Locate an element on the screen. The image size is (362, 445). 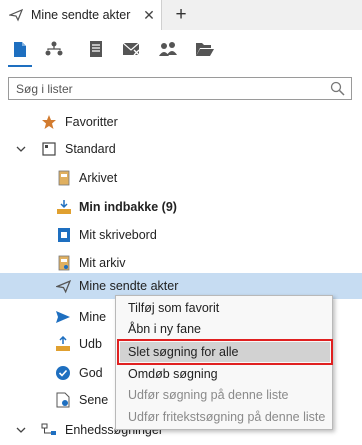
tree-label: Mit skrivebord is located at coordinates (118, 235).